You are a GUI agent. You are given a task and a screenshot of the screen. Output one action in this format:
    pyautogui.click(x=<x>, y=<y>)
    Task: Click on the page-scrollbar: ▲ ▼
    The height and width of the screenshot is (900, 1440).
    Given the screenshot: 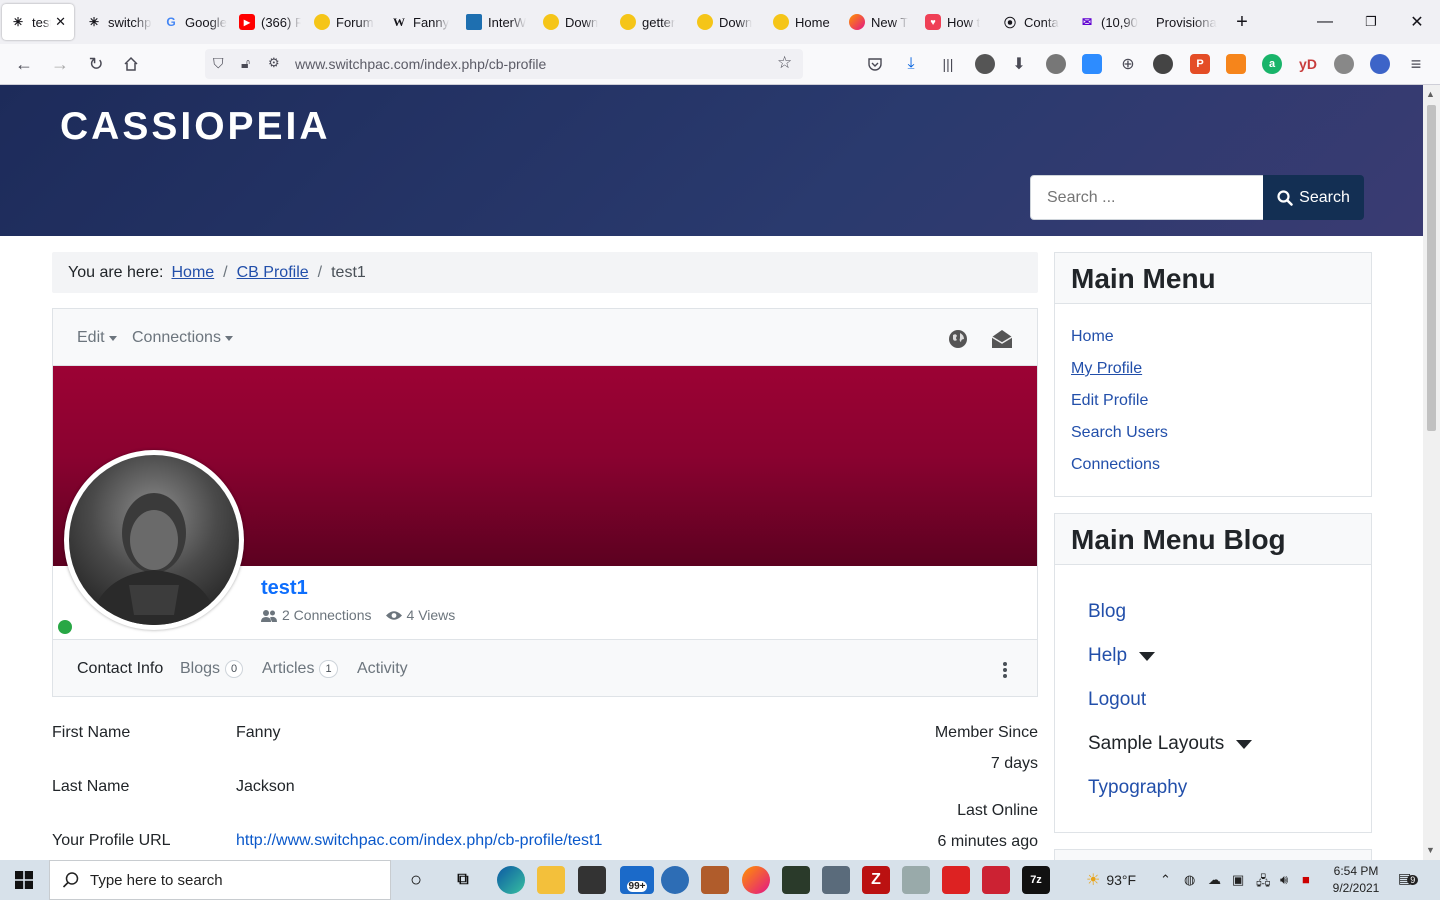 What is the action you would take?
    pyautogui.click(x=1431, y=472)
    